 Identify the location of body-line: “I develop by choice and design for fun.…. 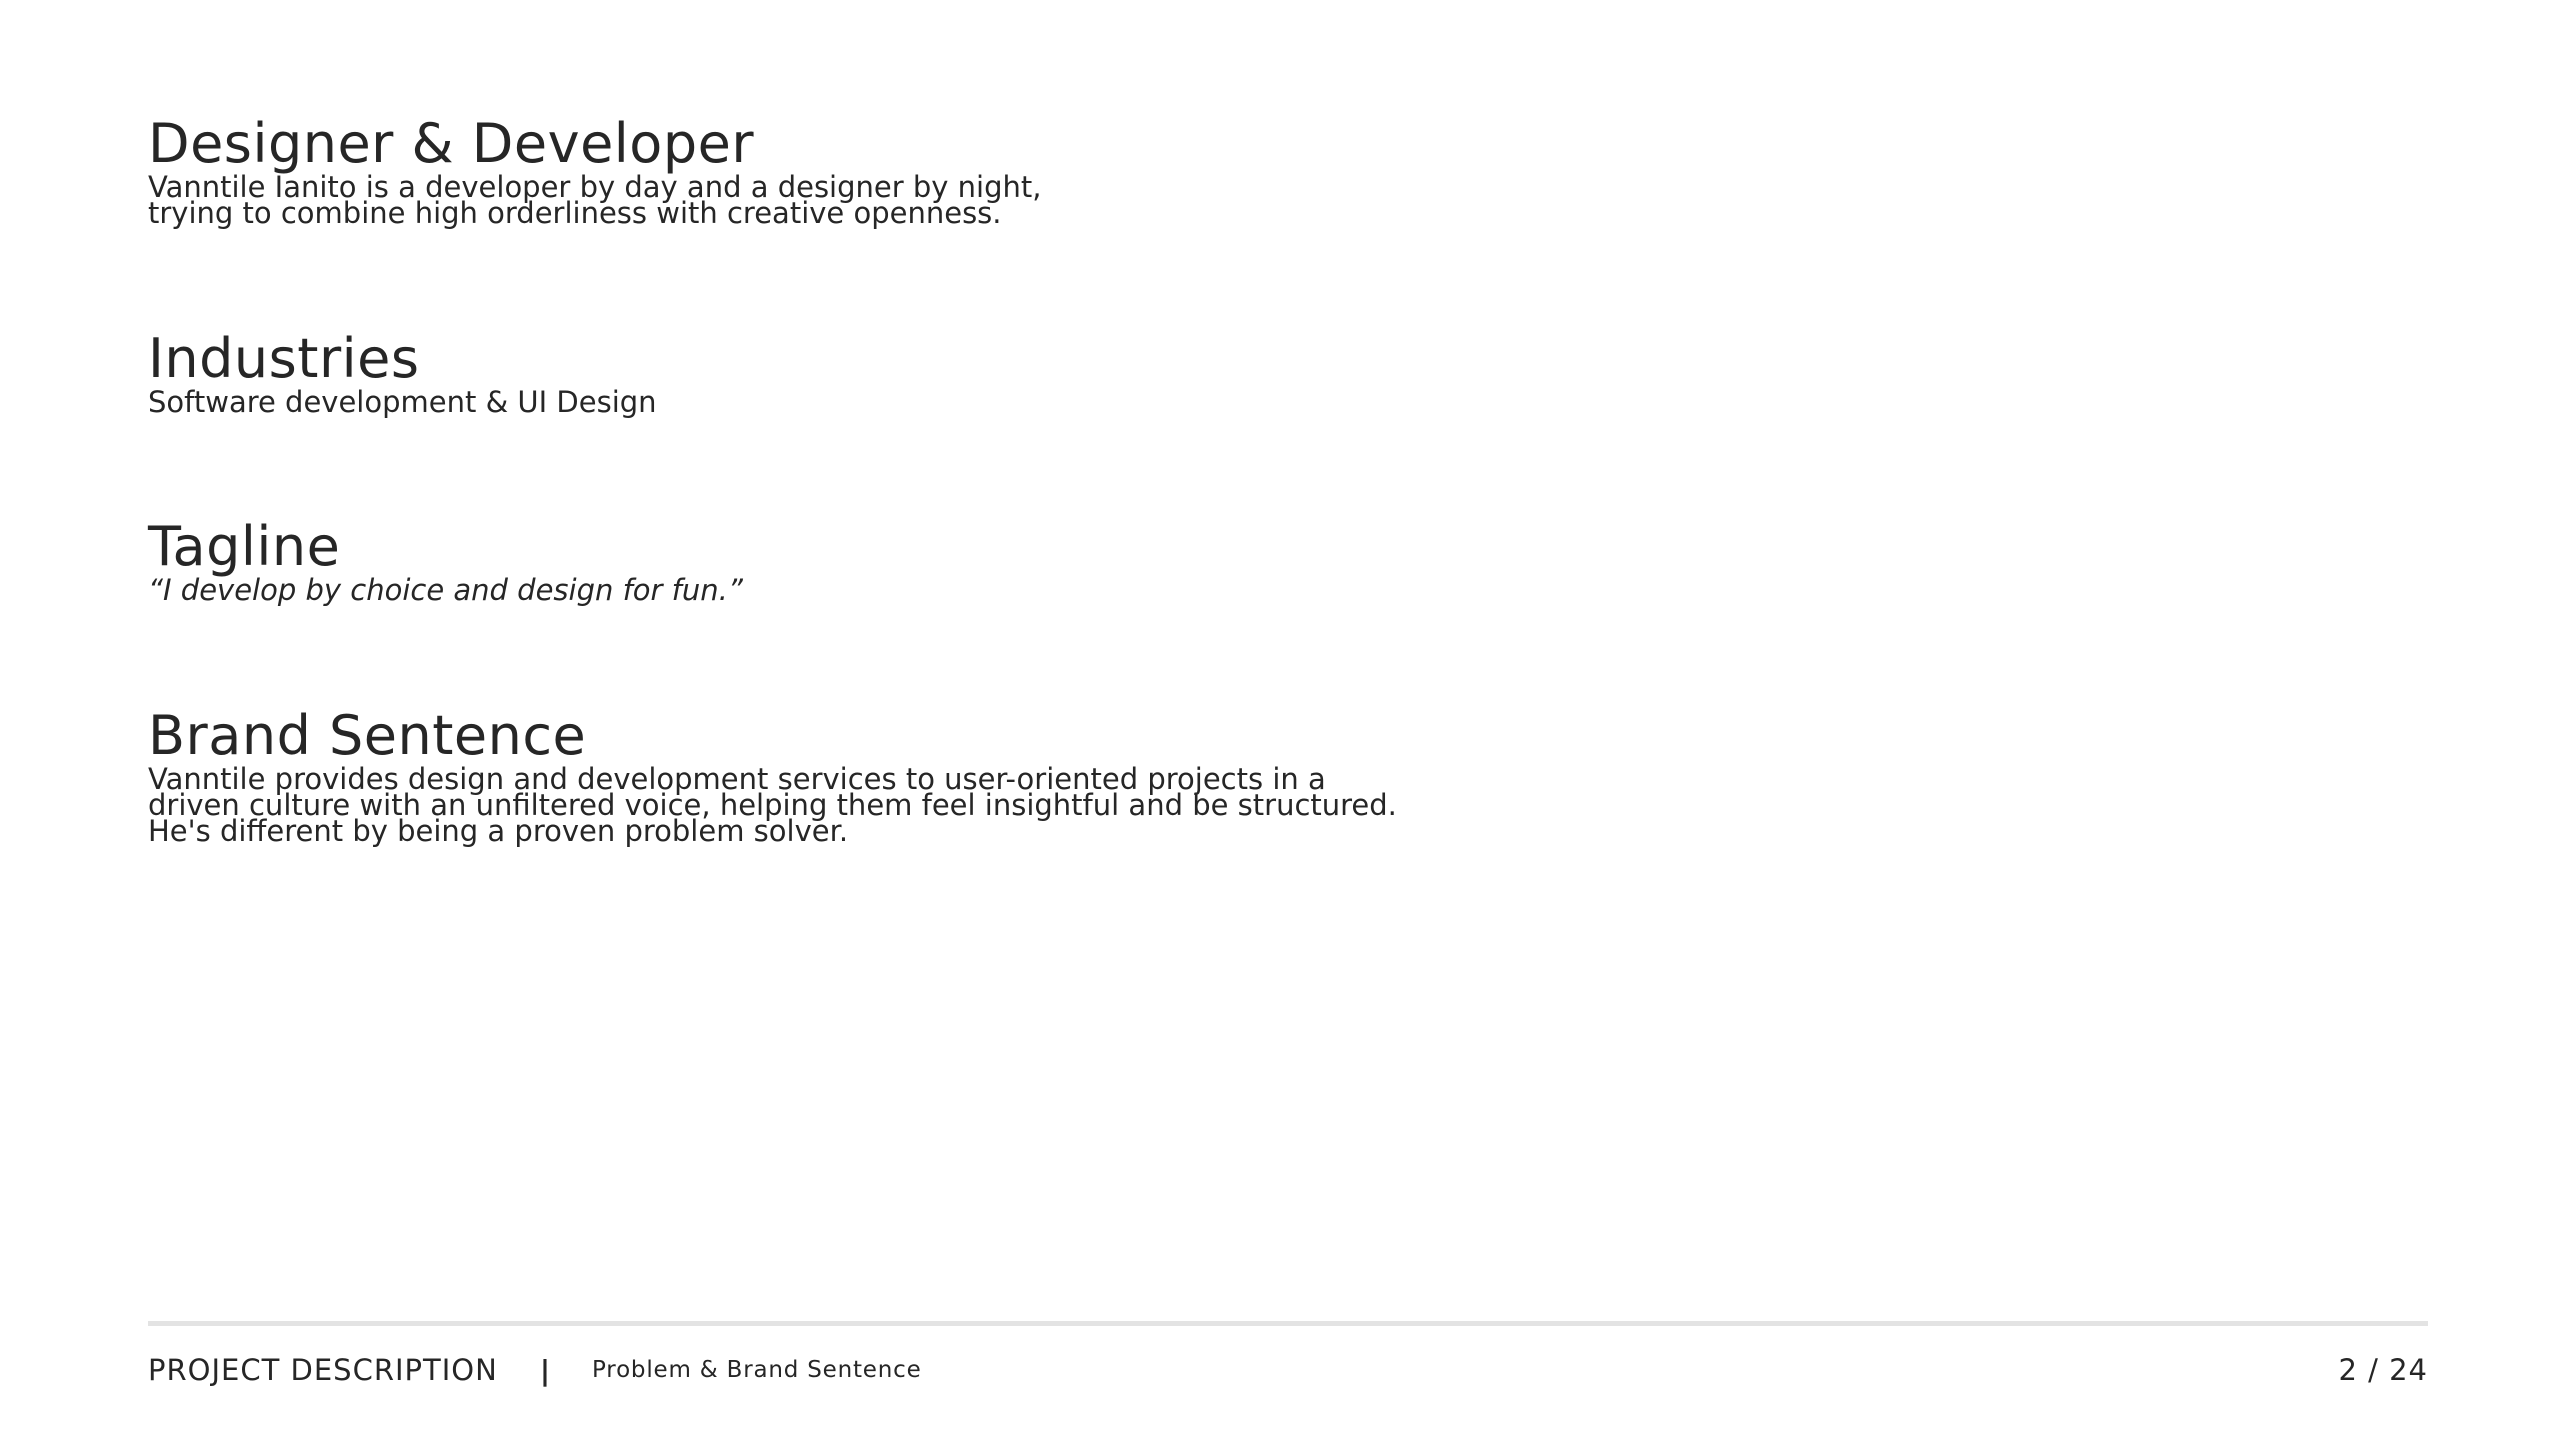
(445, 590).